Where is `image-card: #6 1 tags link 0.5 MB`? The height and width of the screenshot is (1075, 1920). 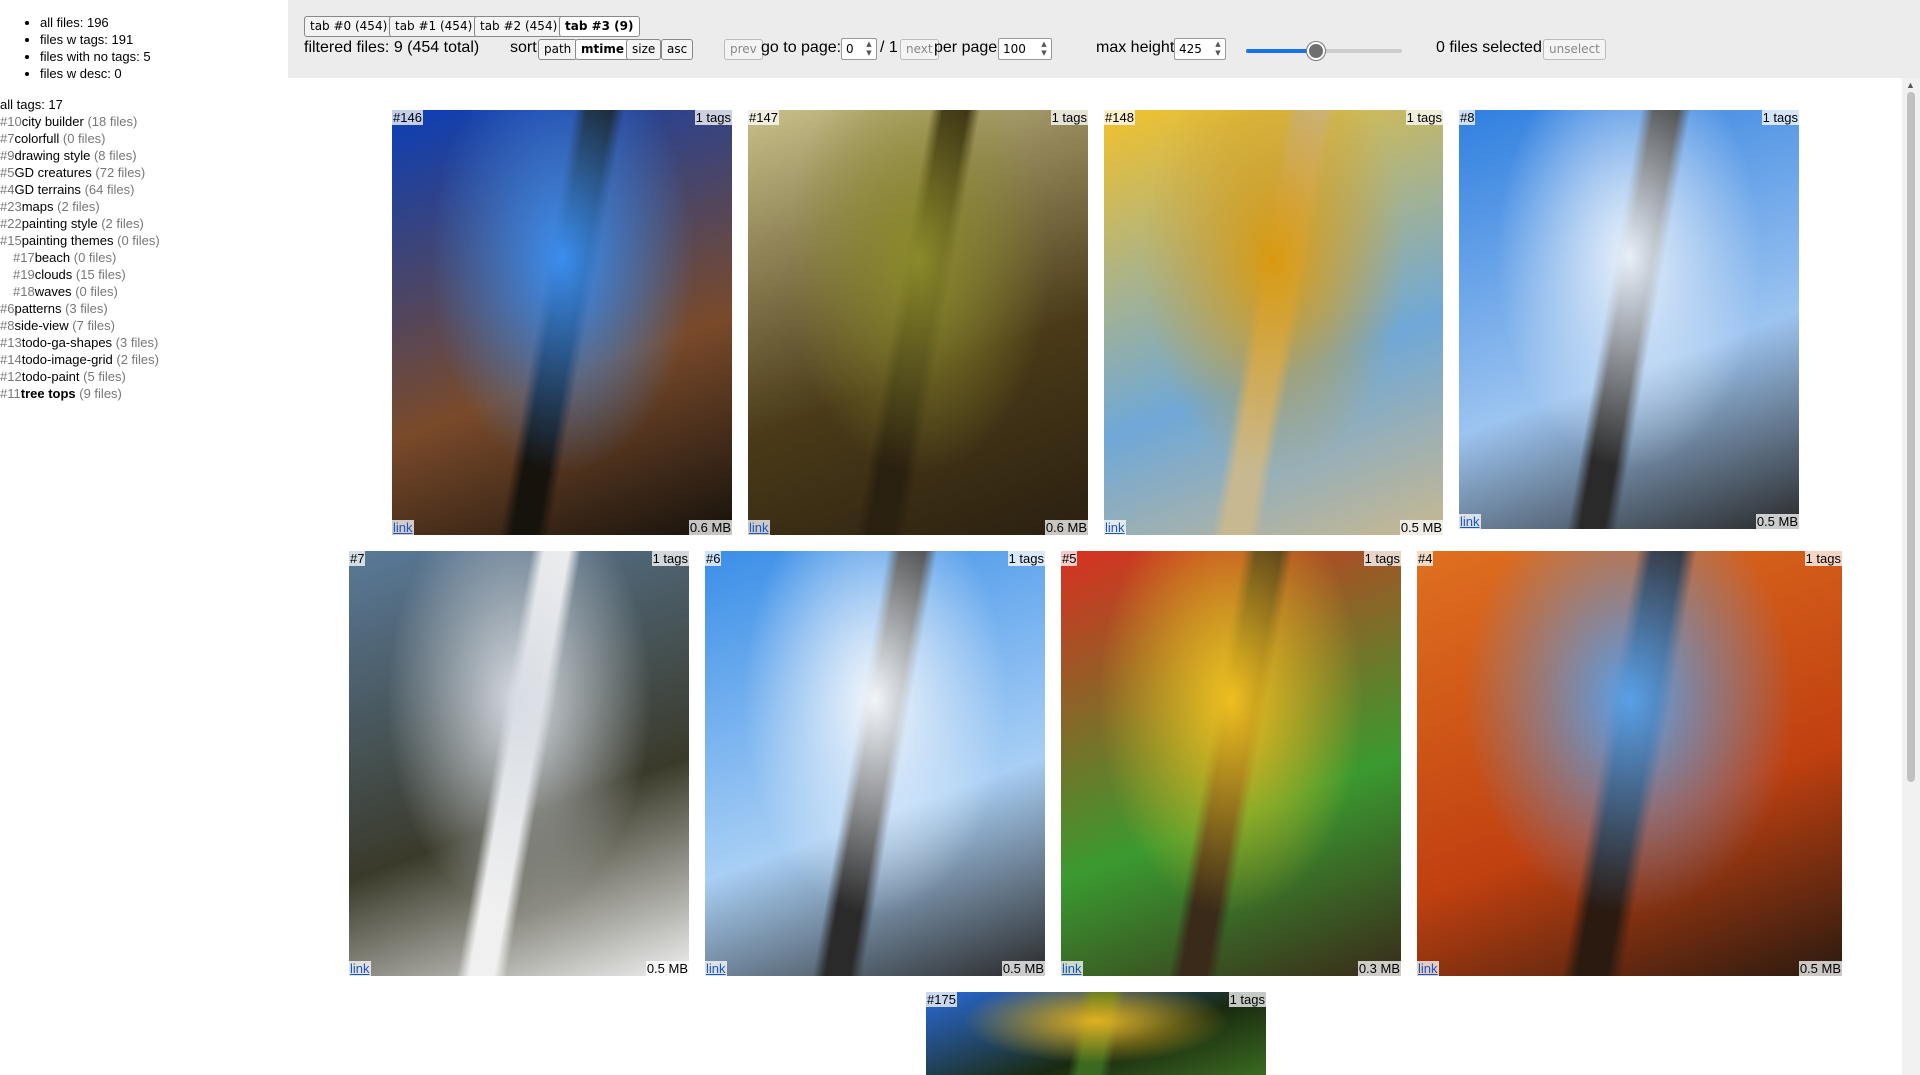
image-card: #6 1 tags link 0.5 MB is located at coordinates (875, 763).